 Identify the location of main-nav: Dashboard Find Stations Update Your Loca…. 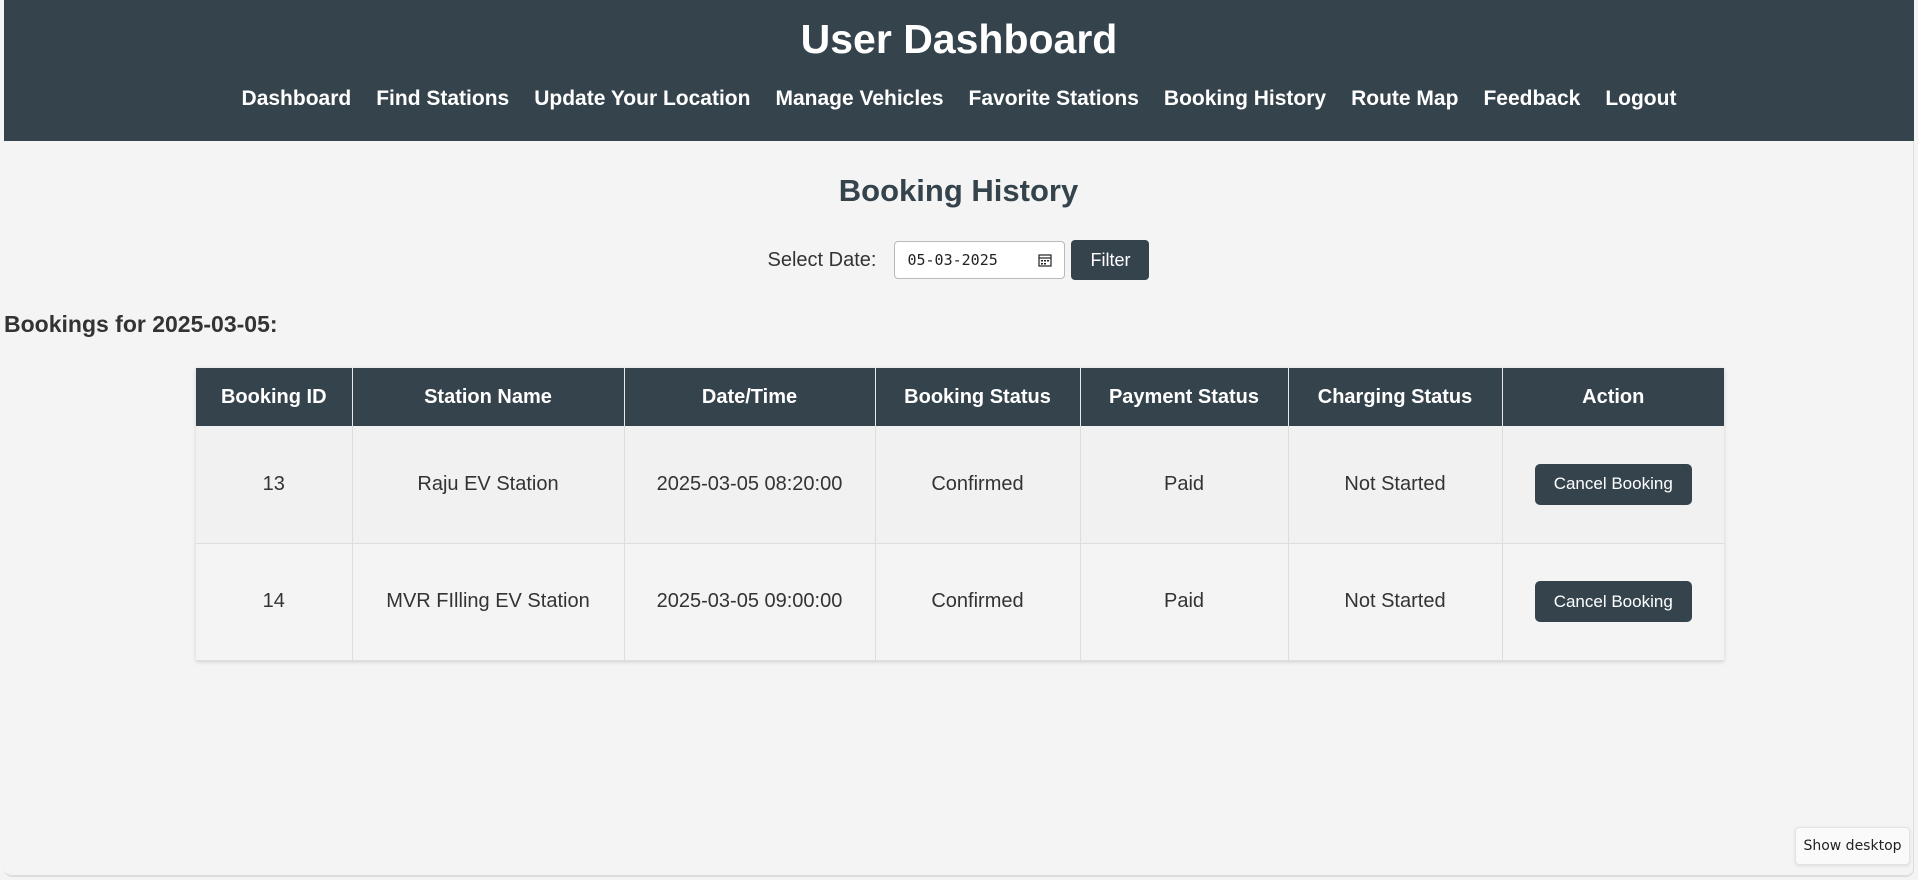
(959, 99).